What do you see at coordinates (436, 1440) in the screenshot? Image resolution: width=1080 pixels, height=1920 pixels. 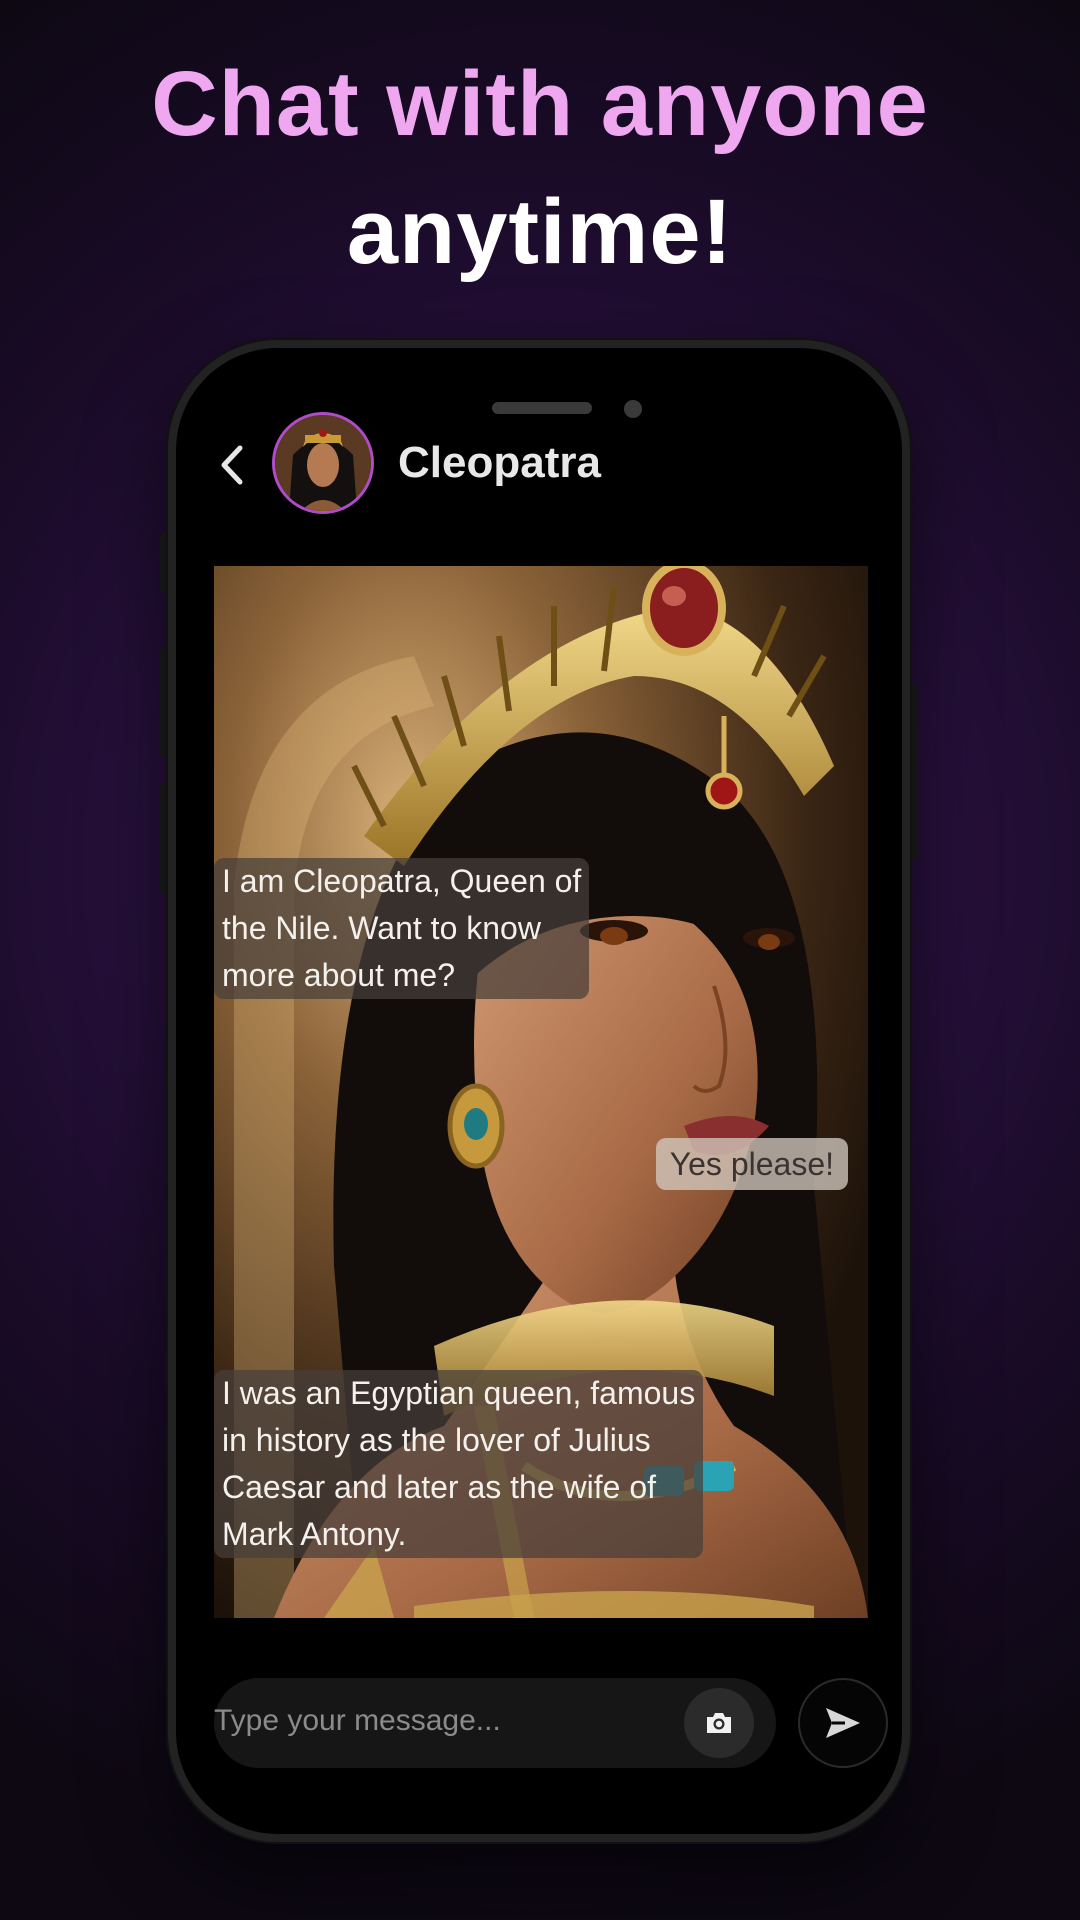 I see `message-line: in history as the lover of Julius` at bounding box center [436, 1440].